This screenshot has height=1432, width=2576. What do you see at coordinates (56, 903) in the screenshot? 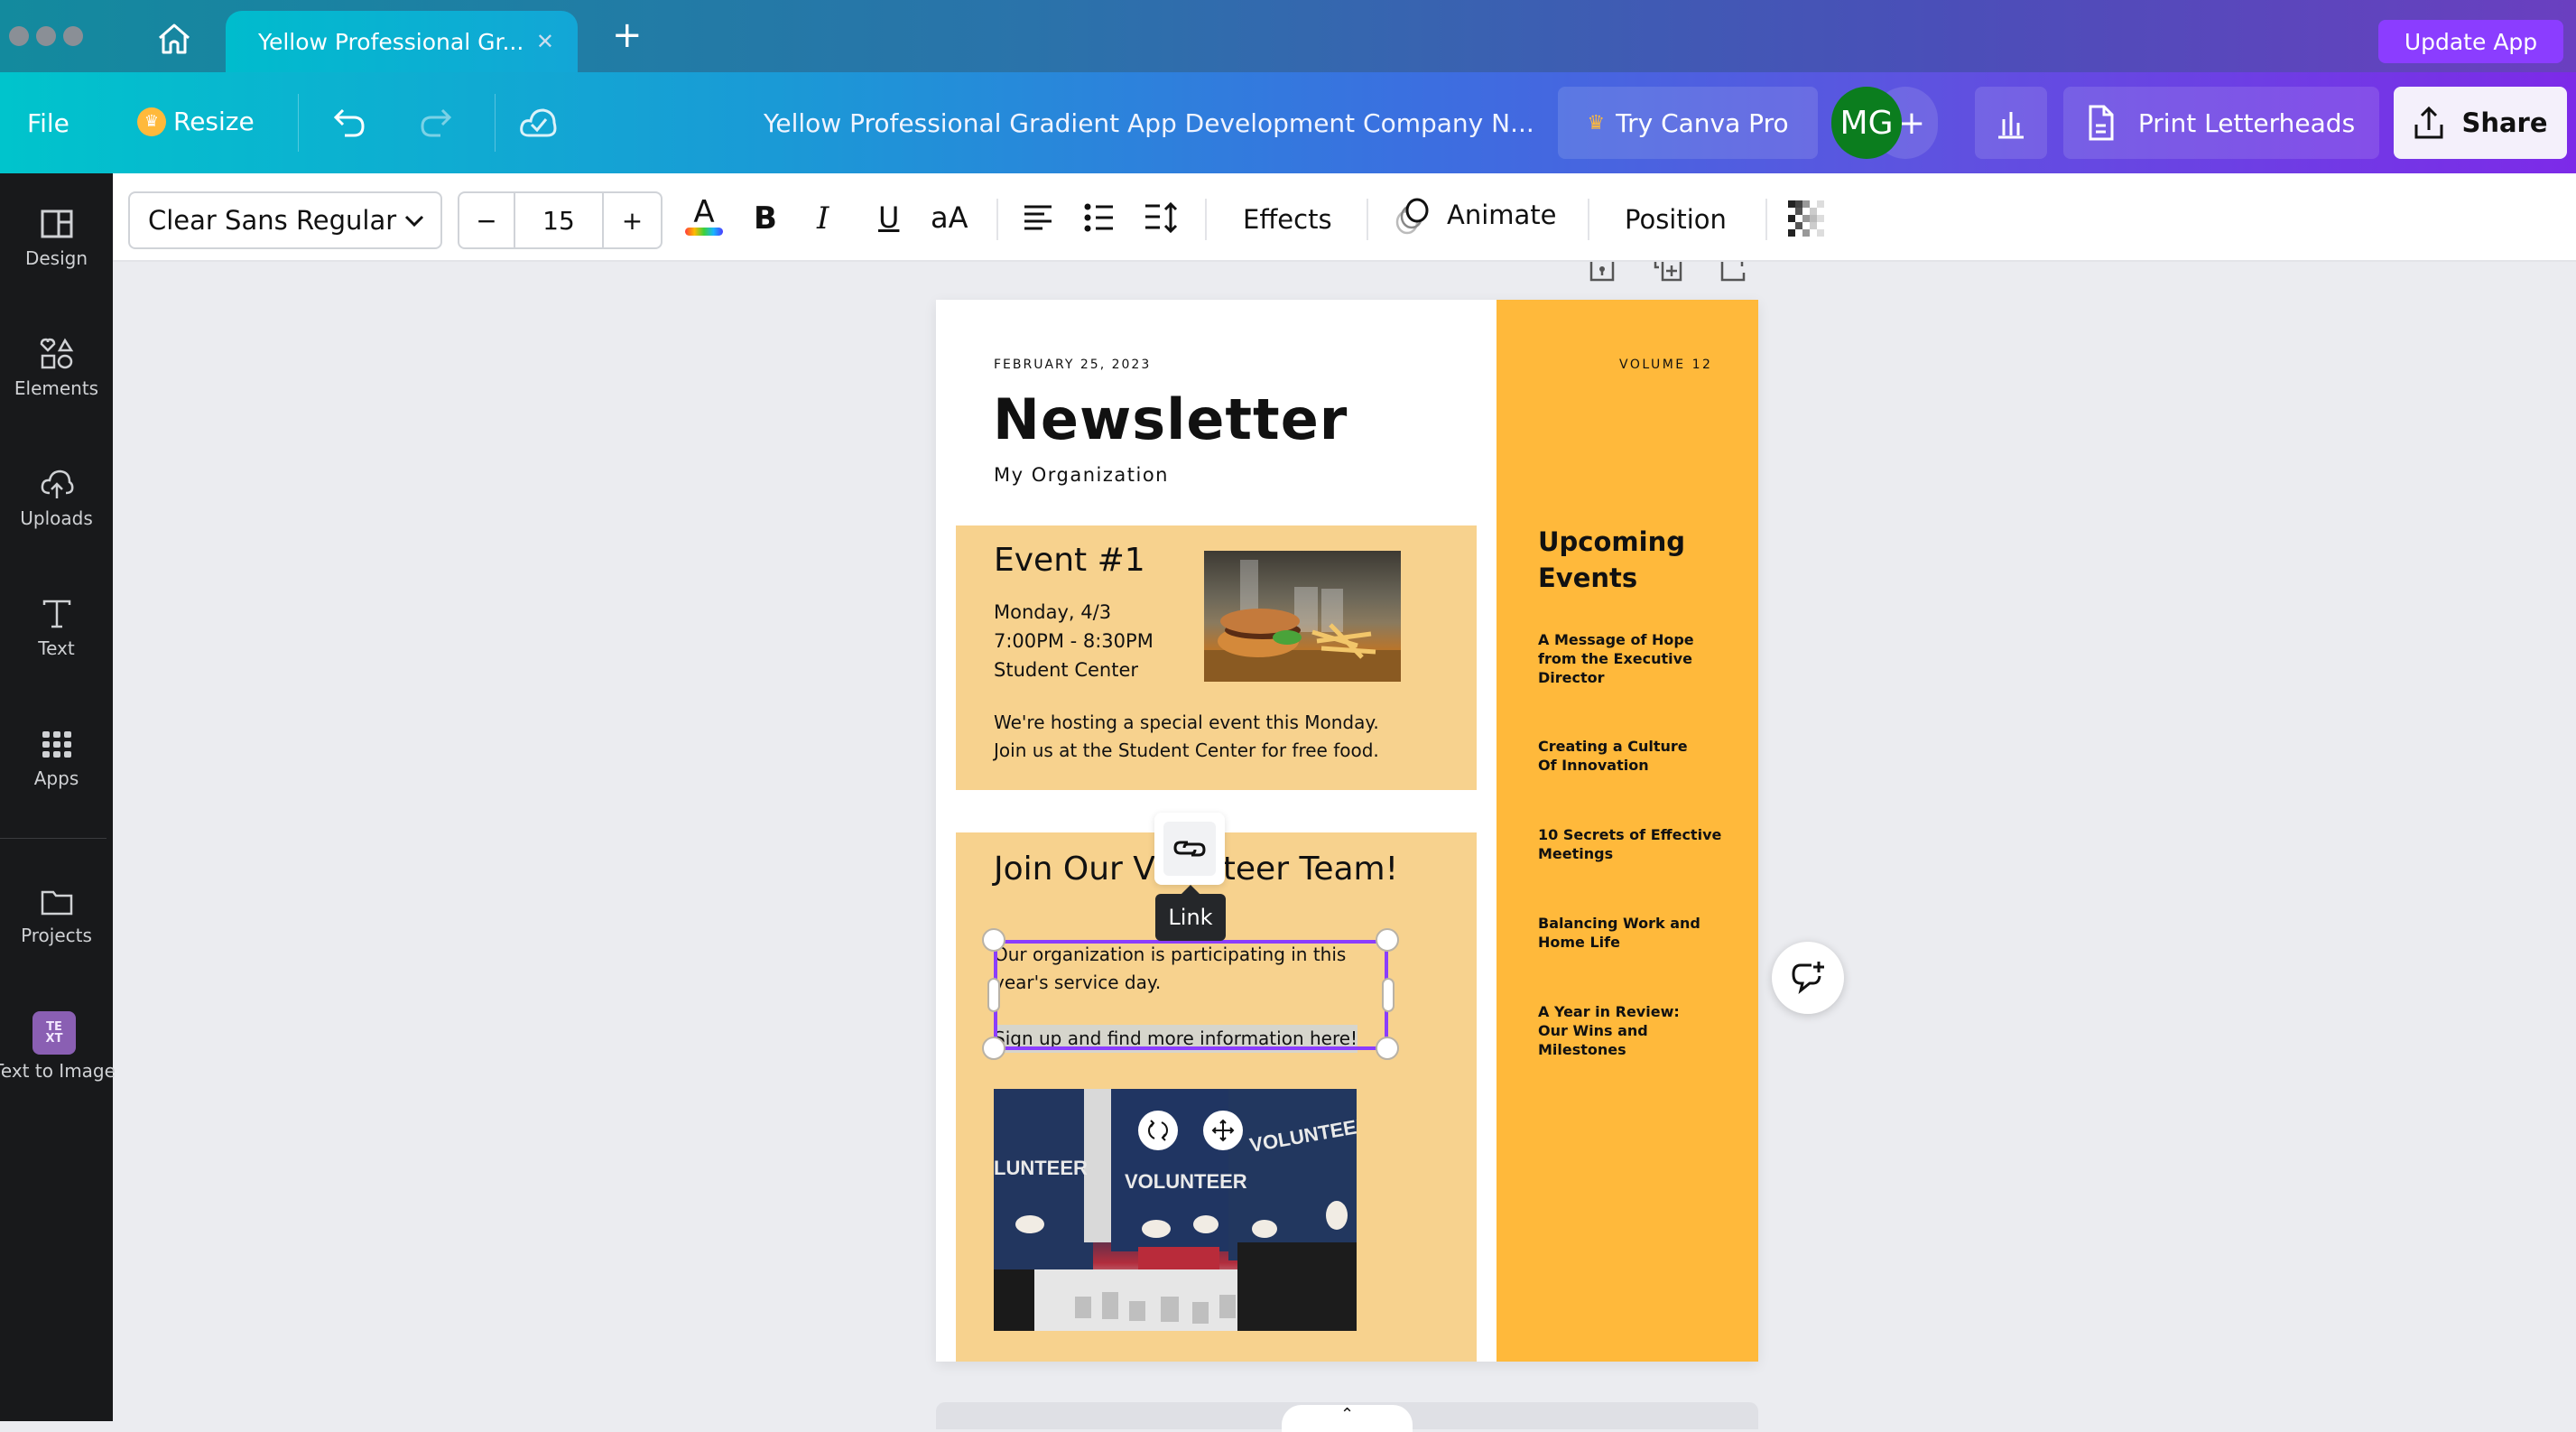
I see `folder-icon` at bounding box center [56, 903].